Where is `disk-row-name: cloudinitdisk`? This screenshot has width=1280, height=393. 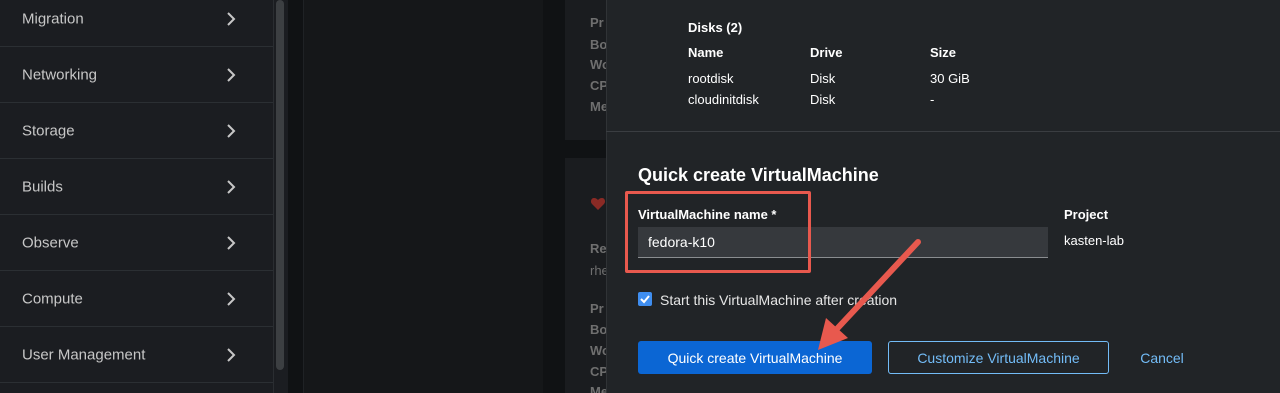
disk-row-name: cloudinitdisk is located at coordinates (723, 99).